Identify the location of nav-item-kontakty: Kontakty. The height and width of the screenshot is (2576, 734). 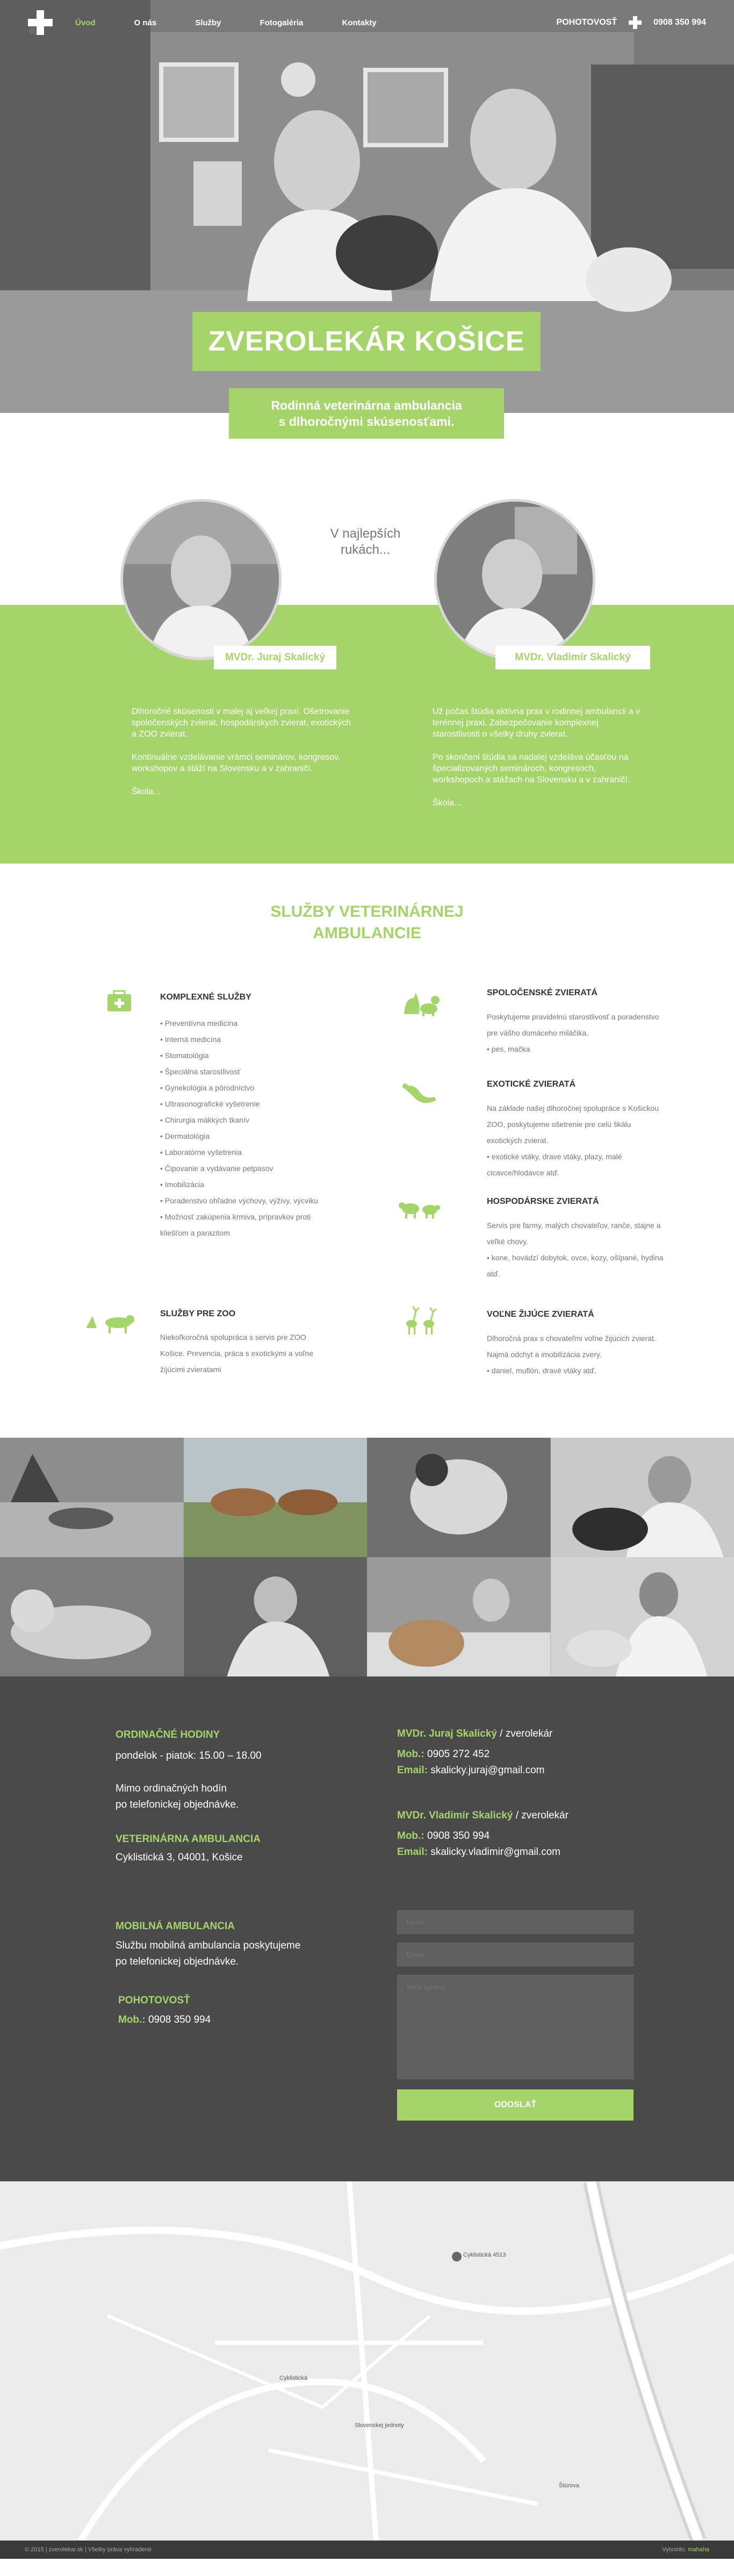
(359, 22).